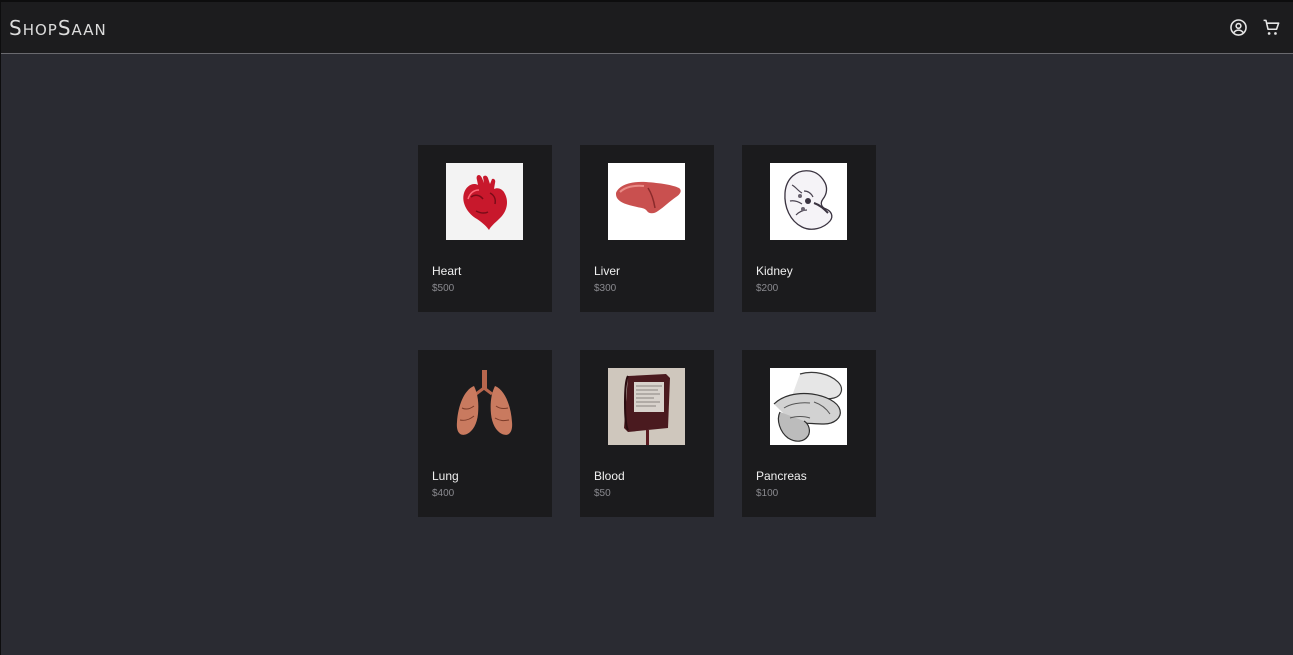 The height and width of the screenshot is (655, 1293). I want to click on product-card-kidney: Kidney $200, so click(809, 228).